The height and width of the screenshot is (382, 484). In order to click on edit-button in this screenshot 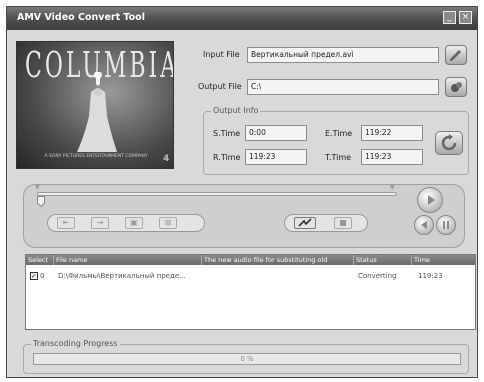, I will do `click(305, 223)`.